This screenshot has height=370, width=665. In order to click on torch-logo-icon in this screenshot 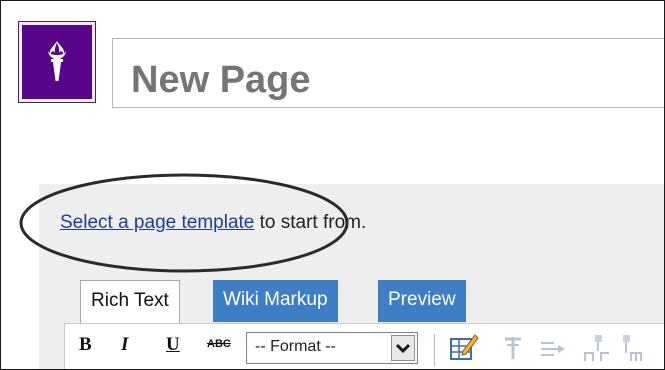, I will do `click(57, 62)`.